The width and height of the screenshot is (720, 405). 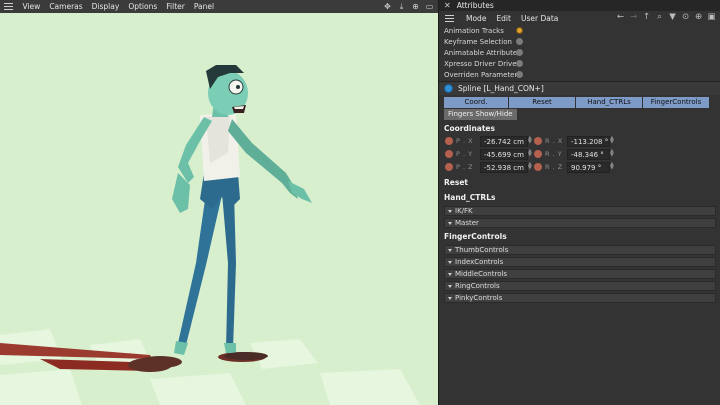 I want to click on rotation-z-field: 90.979 °, so click(x=588, y=167).